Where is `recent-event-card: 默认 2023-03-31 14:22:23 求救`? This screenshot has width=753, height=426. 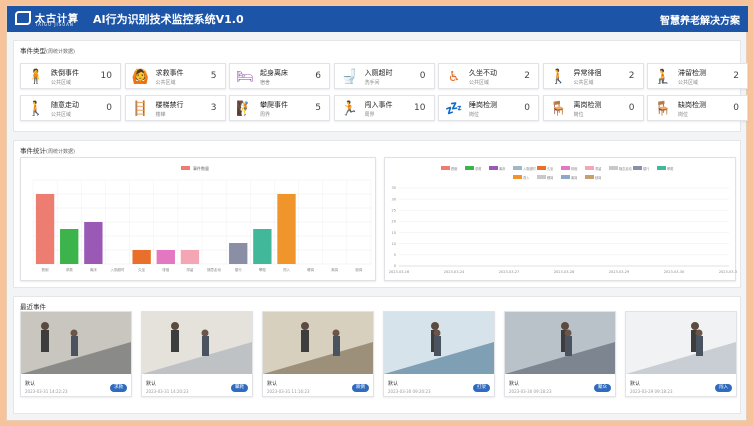 recent-event-card: 默认 2023-03-31 14:22:23 求救 is located at coordinates (76, 354).